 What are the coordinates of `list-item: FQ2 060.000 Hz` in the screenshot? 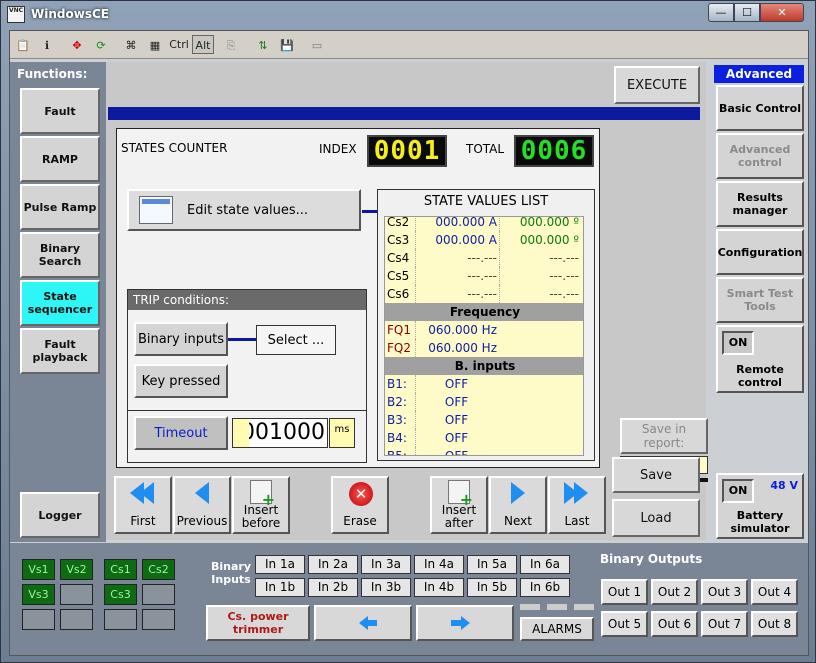 It's located at (442, 348).